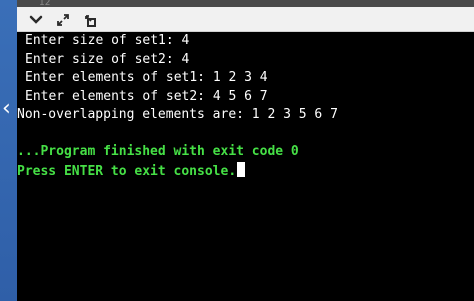 The height and width of the screenshot is (301, 474). I want to click on console-toolbar: 12, so click(245, 16).